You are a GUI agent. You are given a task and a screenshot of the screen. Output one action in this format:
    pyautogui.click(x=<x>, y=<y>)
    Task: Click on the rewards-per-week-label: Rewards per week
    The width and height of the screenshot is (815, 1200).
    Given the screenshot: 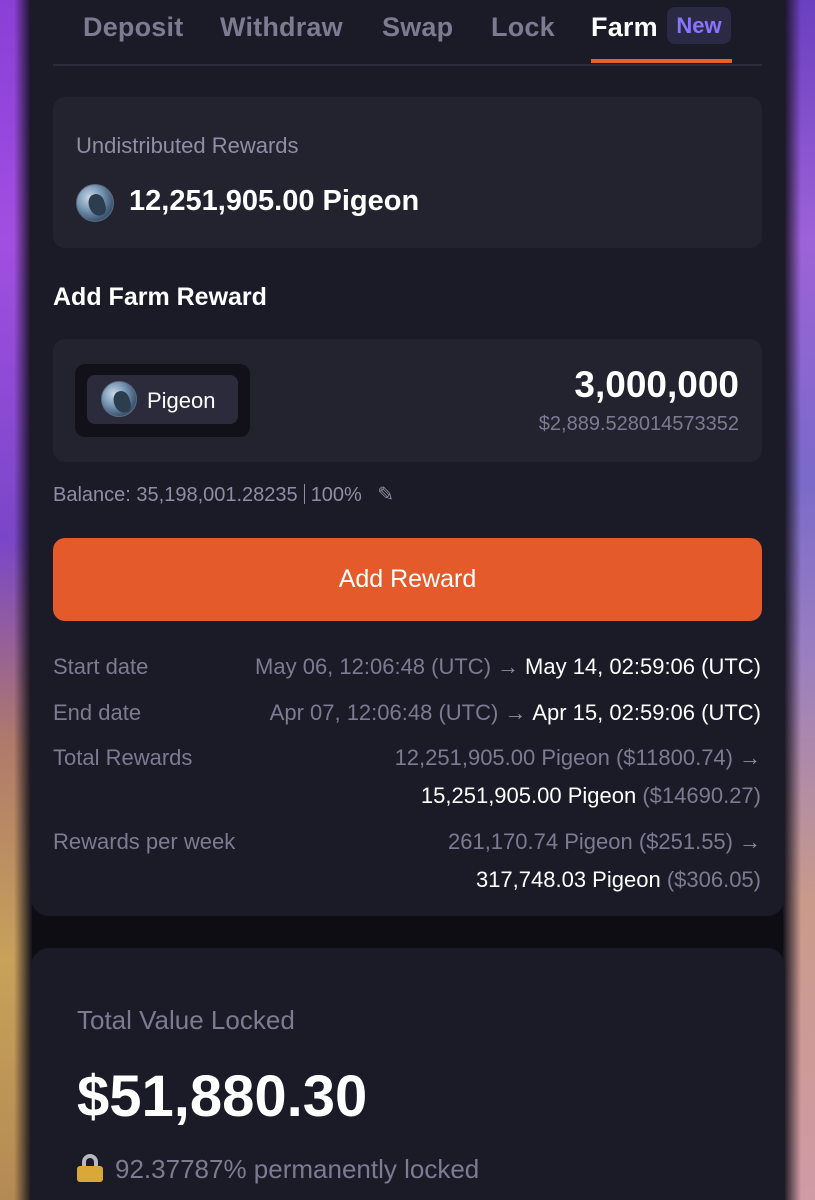 What is the action you would take?
    pyautogui.click(x=144, y=841)
    